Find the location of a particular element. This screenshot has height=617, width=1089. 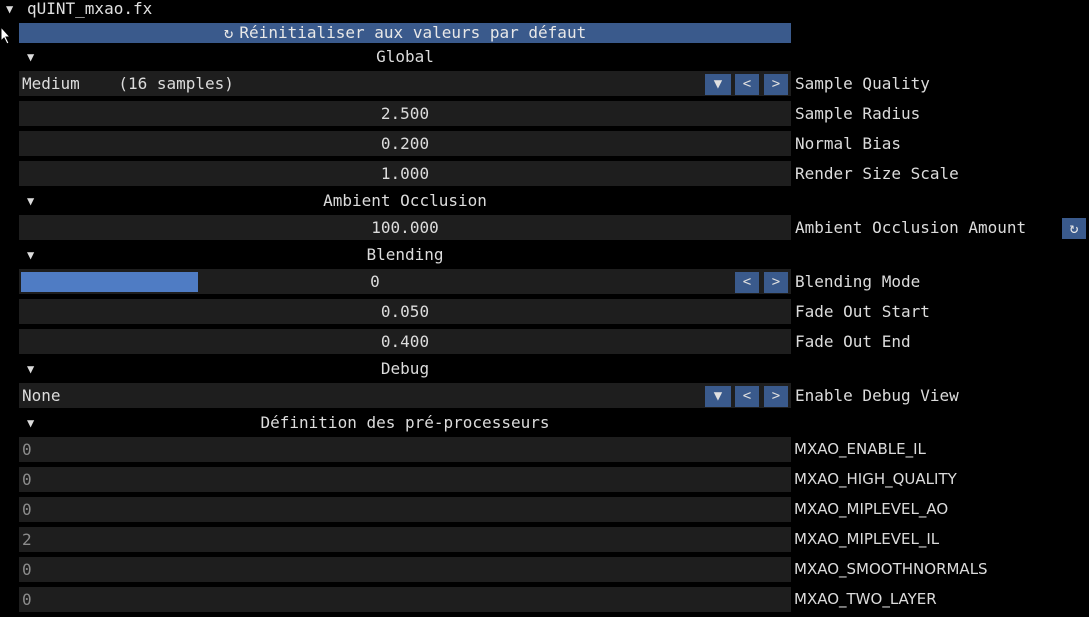

fade-out-start-slider: 0.050 is located at coordinates (405, 311).